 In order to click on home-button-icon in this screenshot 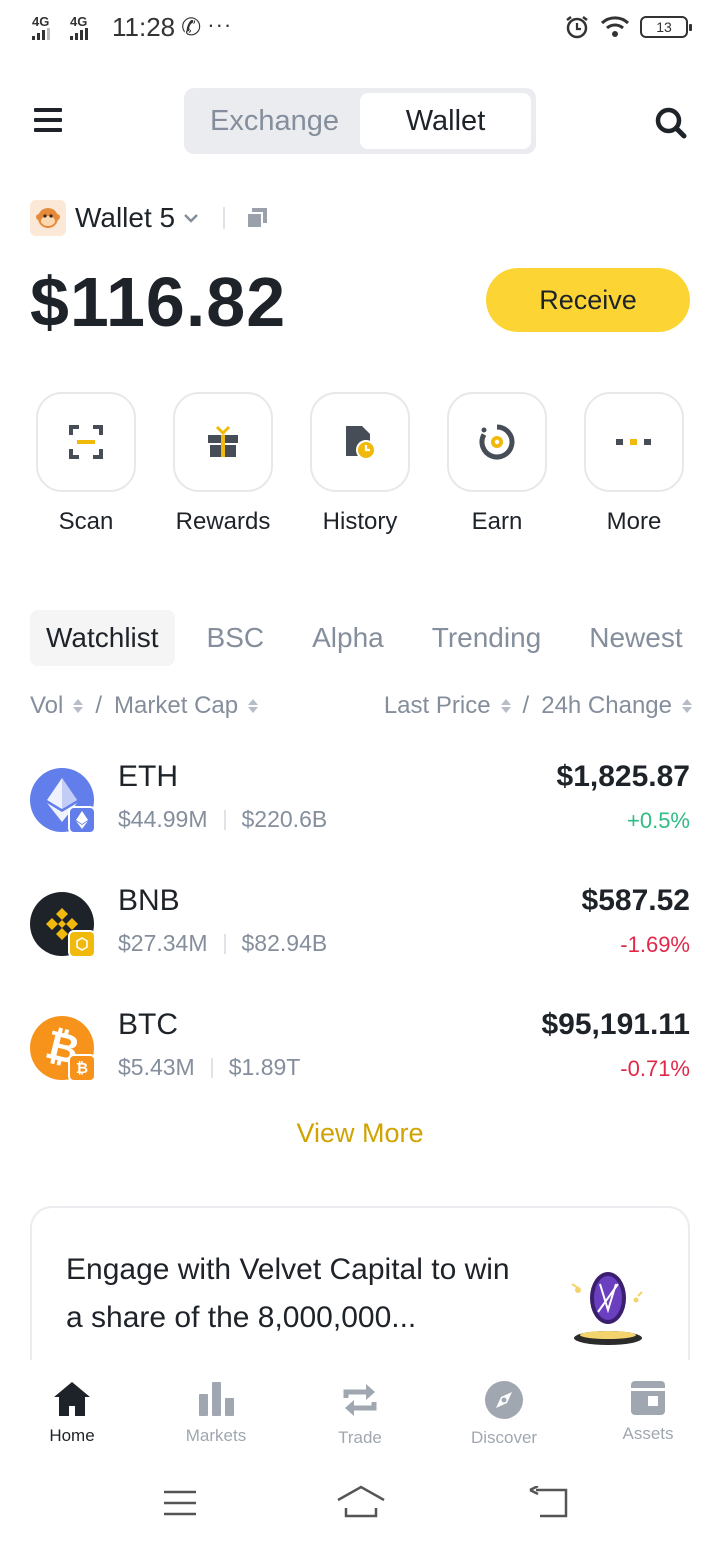, I will do `click(361, 1501)`.